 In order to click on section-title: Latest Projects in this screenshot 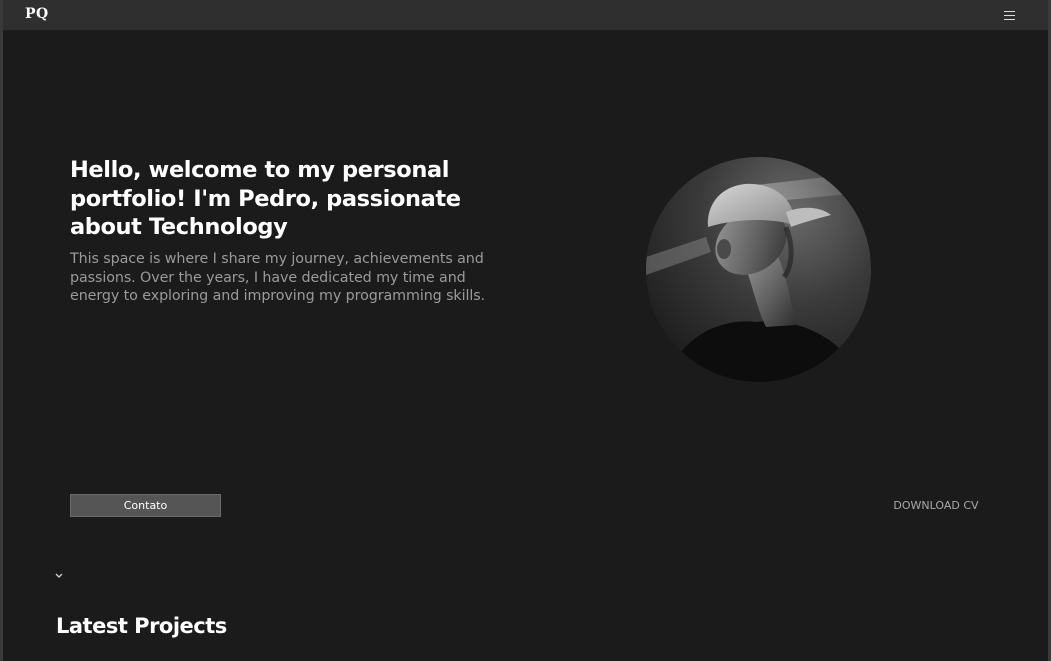, I will do `click(141, 626)`.